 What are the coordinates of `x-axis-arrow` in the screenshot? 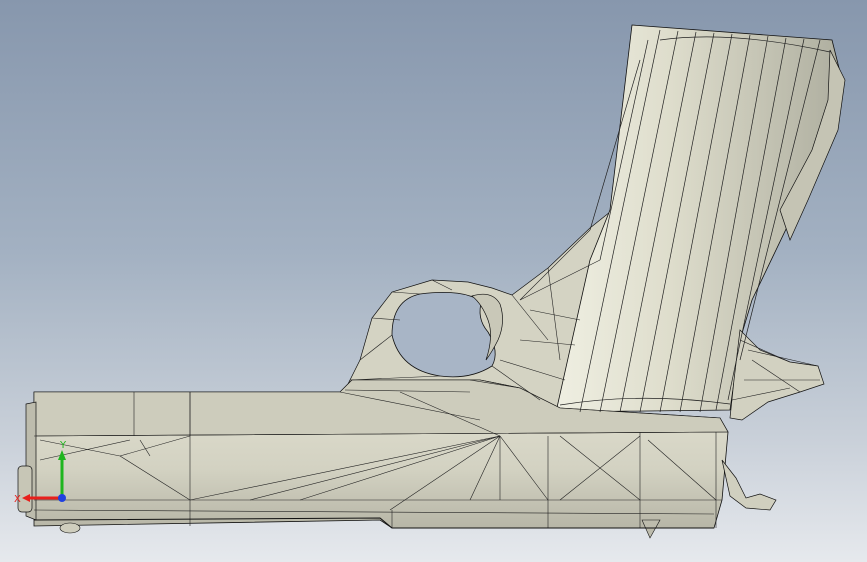 It's located at (26, 498).